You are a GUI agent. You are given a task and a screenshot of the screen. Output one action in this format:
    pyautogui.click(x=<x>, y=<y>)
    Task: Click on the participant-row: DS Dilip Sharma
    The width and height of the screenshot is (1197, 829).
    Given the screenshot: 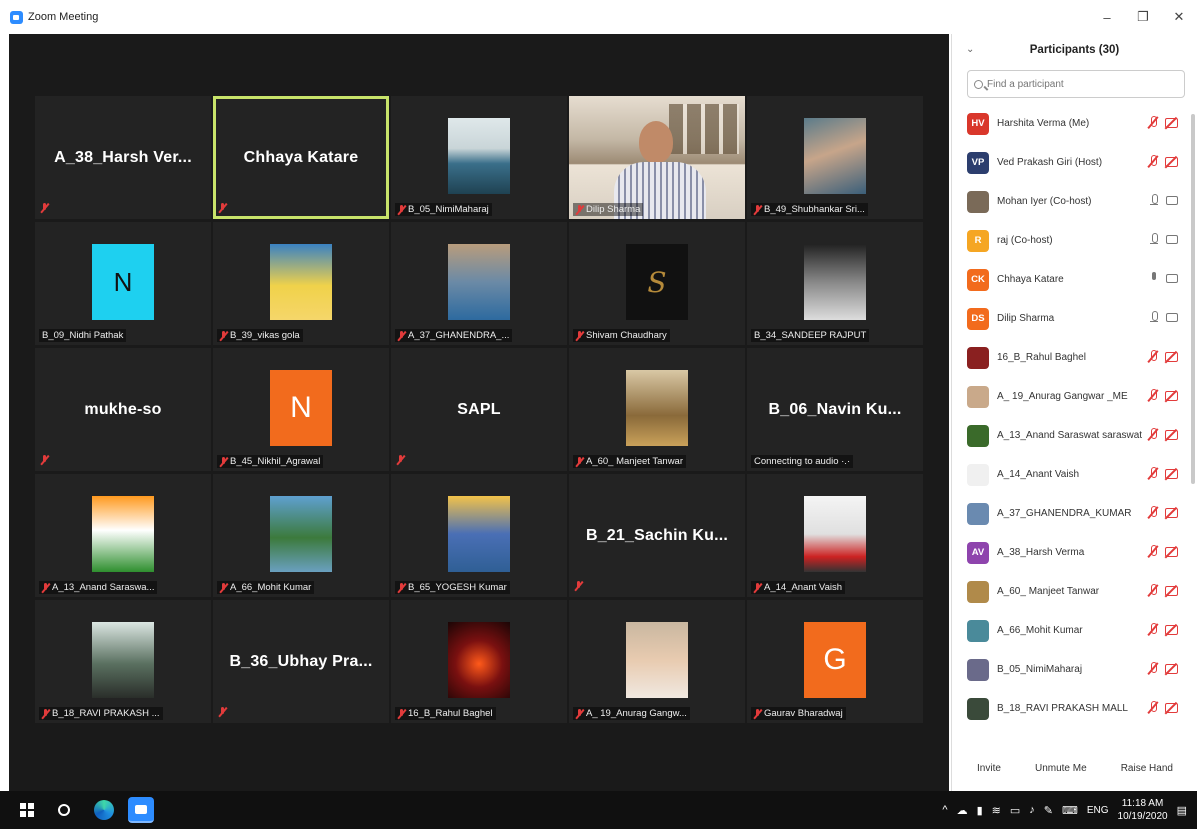 What is the action you would take?
    pyautogui.click(x=1072, y=318)
    